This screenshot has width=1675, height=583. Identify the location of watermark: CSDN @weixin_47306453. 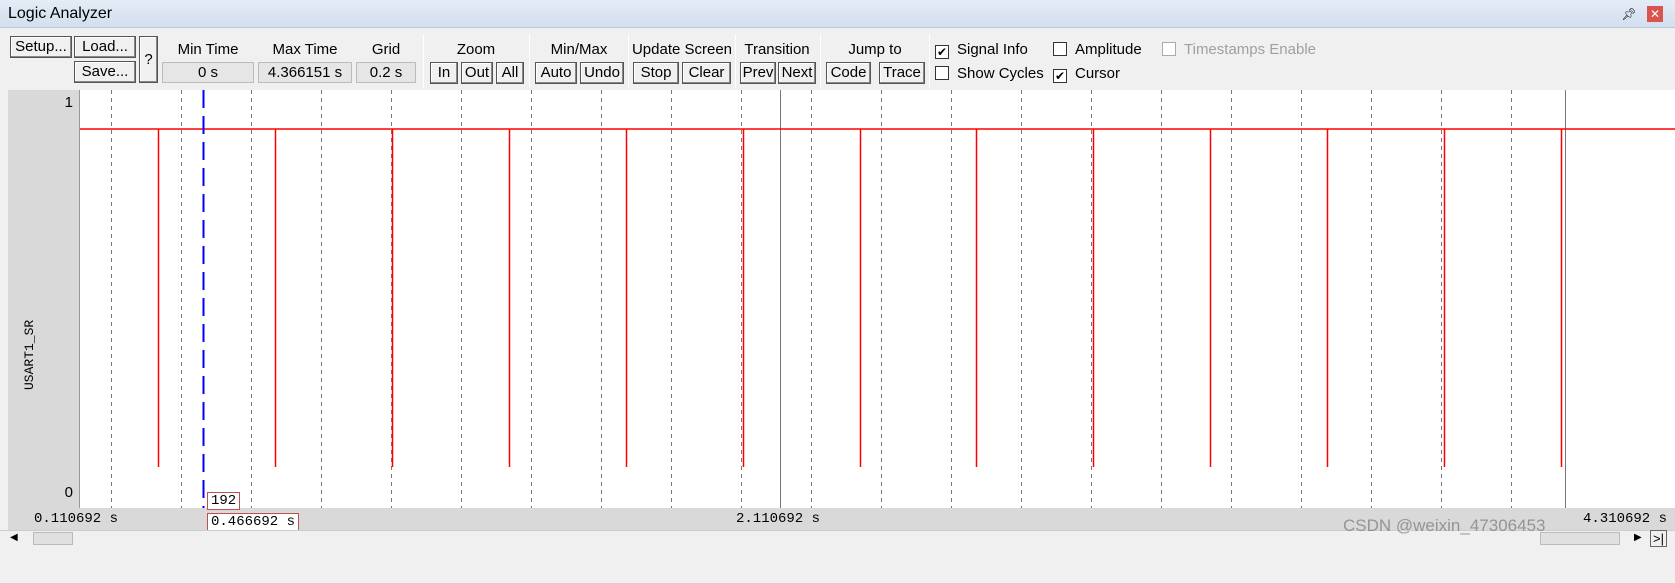
(1444, 525).